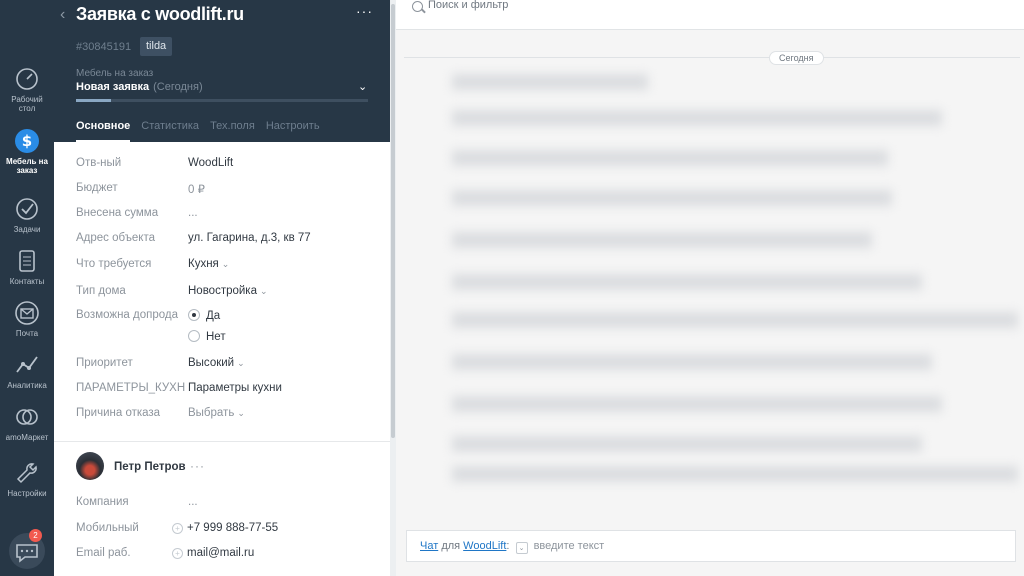 The height and width of the screenshot is (576, 1024). I want to click on radio-no: Нет, so click(207, 336).